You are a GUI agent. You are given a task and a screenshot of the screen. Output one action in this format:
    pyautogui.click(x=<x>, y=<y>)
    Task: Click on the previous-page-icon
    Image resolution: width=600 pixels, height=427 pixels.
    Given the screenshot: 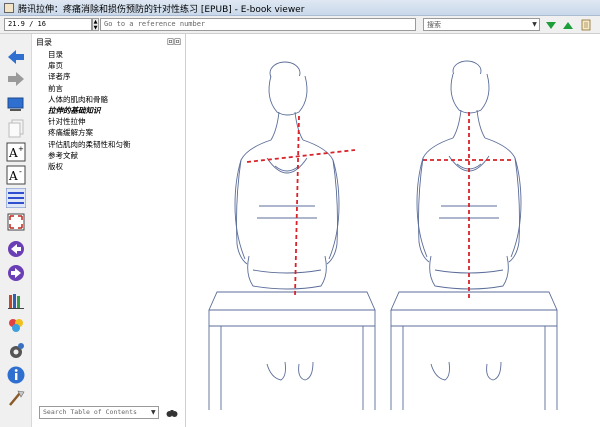 What is the action you would take?
    pyautogui.click(x=16, y=249)
    